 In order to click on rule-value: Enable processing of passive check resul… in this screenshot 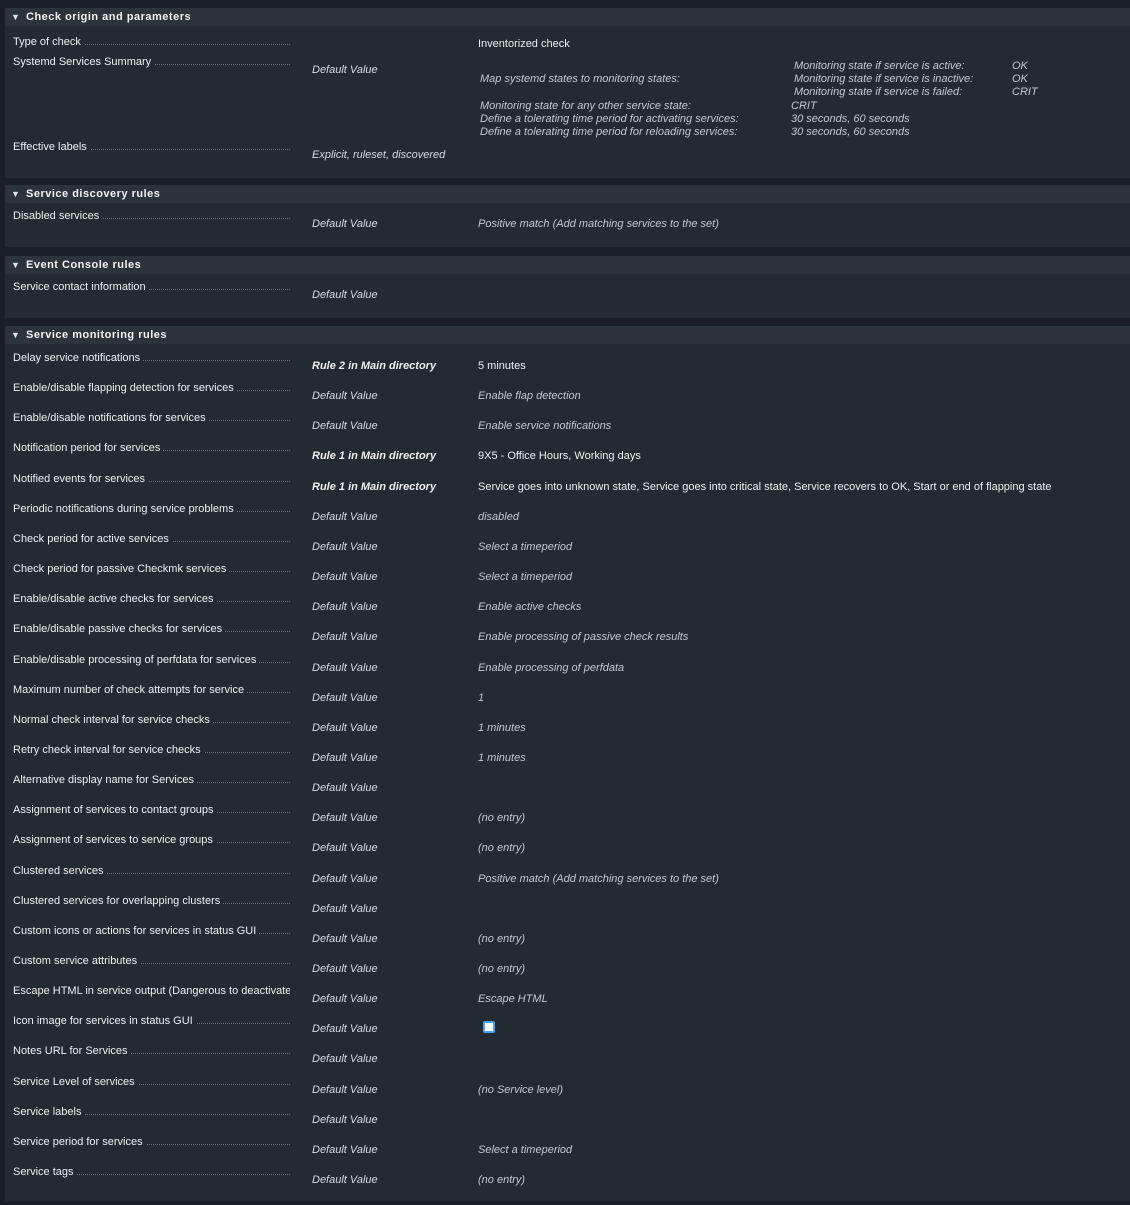, I will do `click(583, 637)`.